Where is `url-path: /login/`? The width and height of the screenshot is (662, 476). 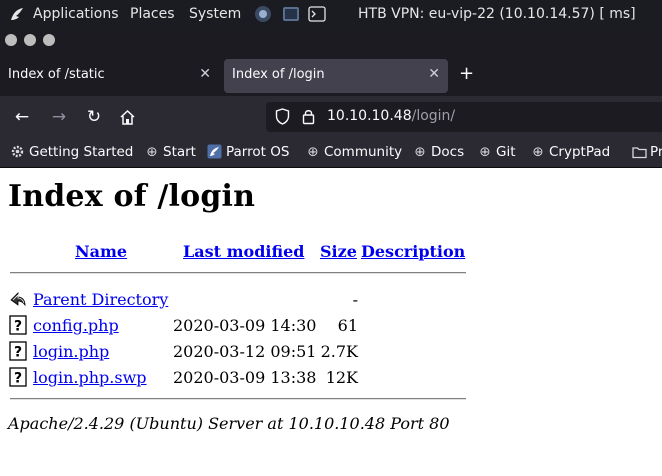
url-path: /login/ is located at coordinates (433, 116).